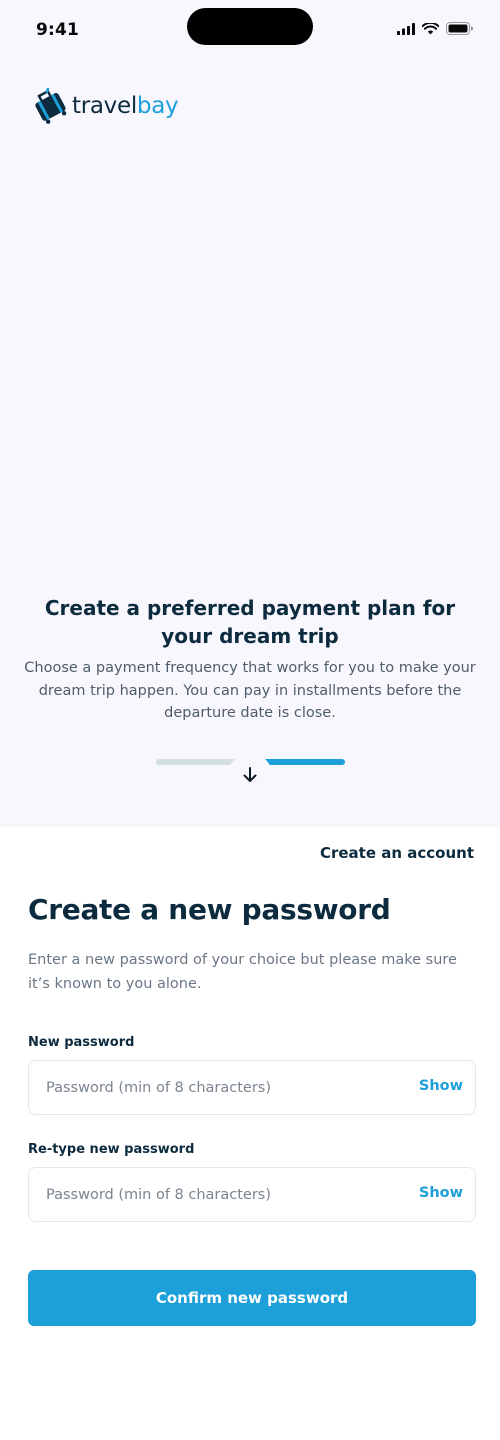 The width and height of the screenshot is (500, 1440). What do you see at coordinates (252, 1298) in the screenshot?
I see `confirm-new-password-button: Confirm new password` at bounding box center [252, 1298].